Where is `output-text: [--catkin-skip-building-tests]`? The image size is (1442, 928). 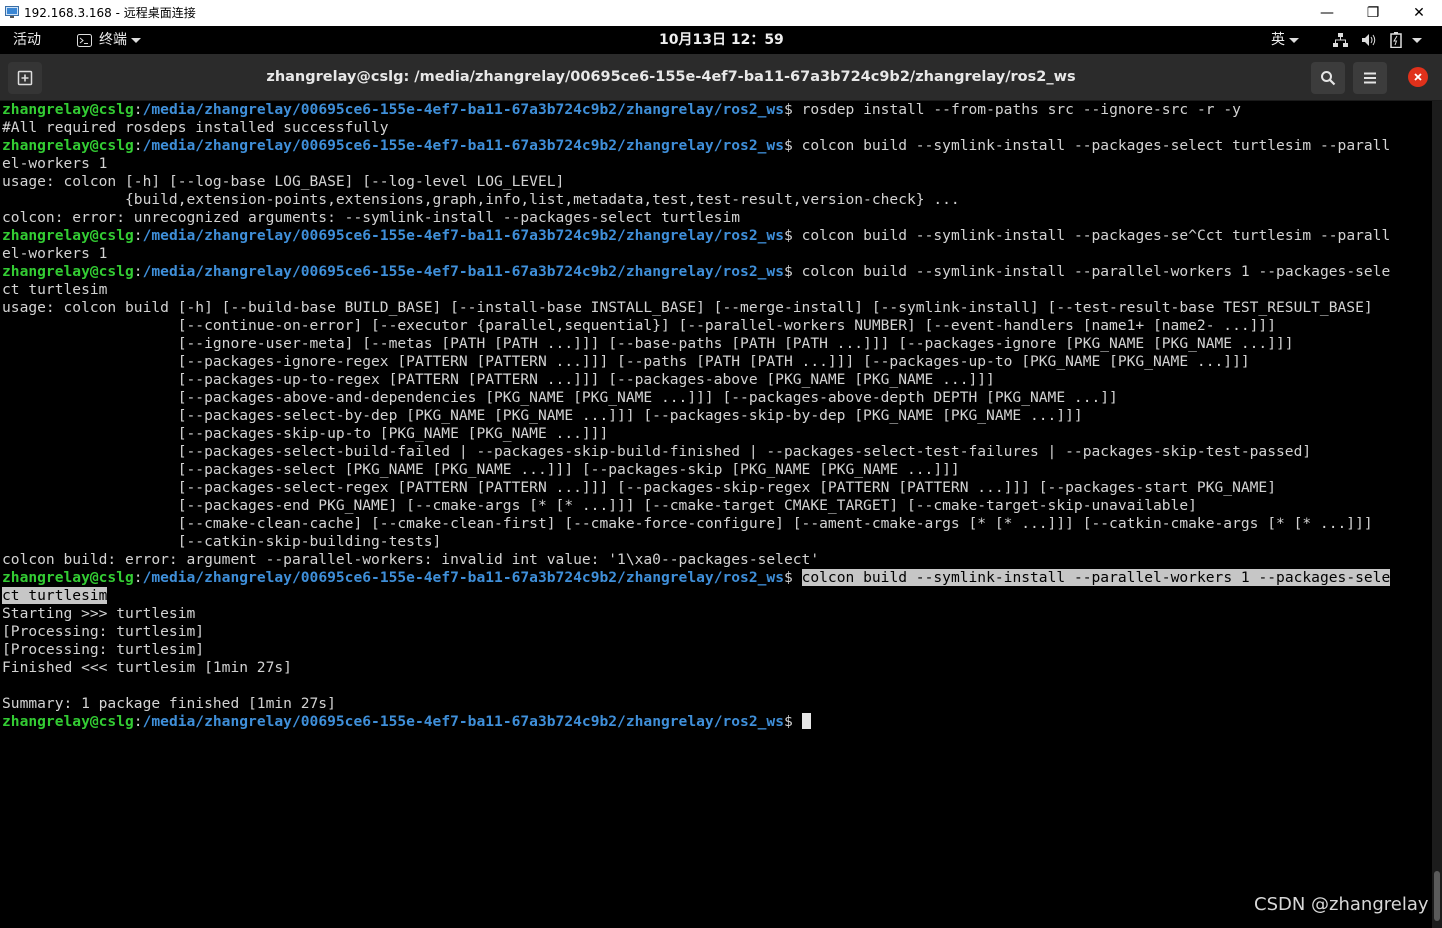
output-text: [--catkin-skip-building-tests] is located at coordinates (222, 541).